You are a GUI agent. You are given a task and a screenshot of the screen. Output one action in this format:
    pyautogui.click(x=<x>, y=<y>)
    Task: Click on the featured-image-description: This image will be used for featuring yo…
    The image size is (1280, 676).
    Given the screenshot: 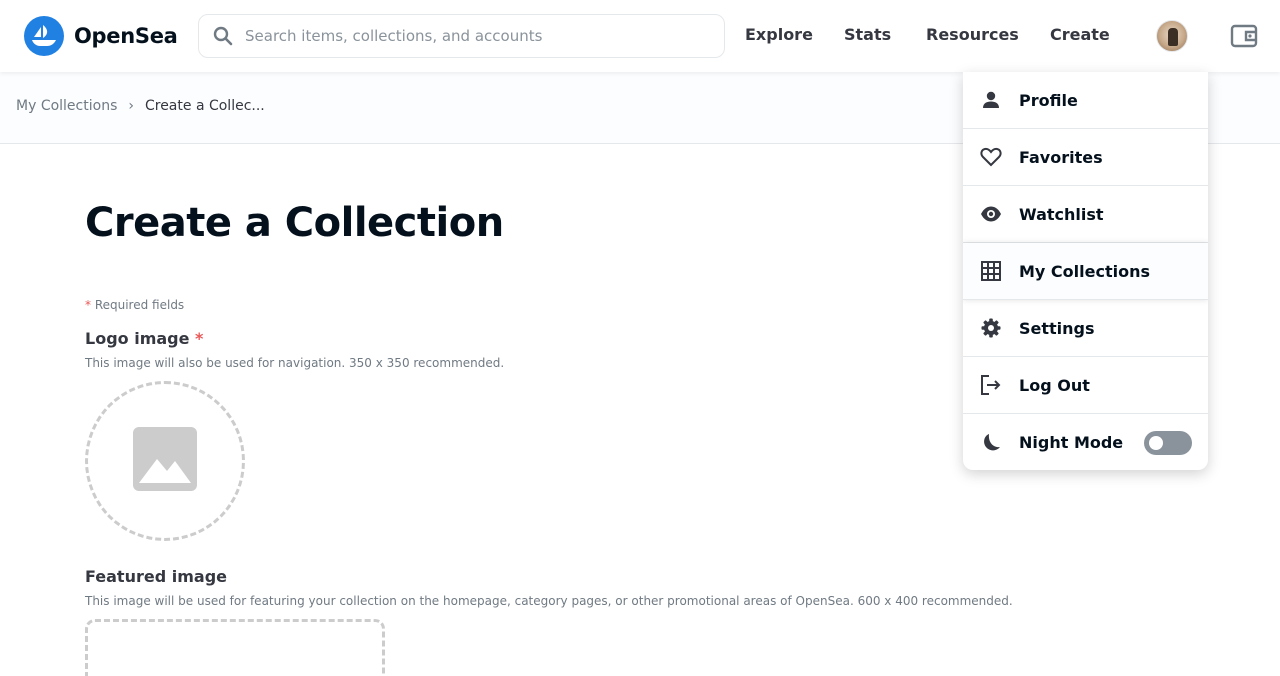 What is the action you would take?
    pyautogui.click(x=549, y=601)
    